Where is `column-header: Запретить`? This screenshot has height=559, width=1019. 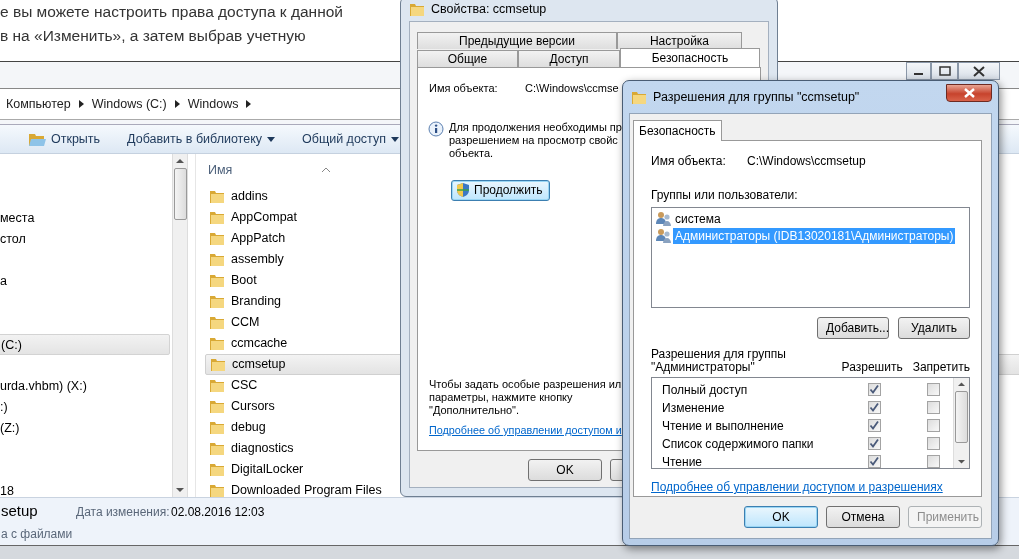 column-header: Запретить is located at coordinates (941, 367).